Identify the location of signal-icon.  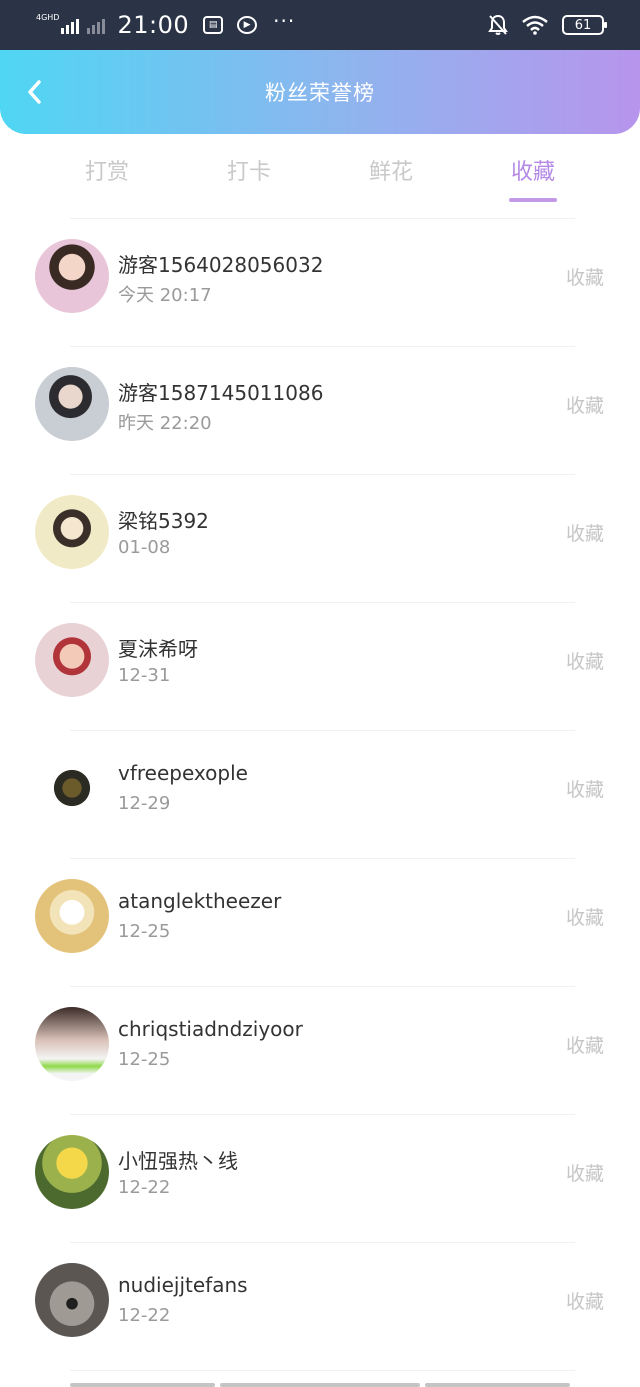
(70, 25).